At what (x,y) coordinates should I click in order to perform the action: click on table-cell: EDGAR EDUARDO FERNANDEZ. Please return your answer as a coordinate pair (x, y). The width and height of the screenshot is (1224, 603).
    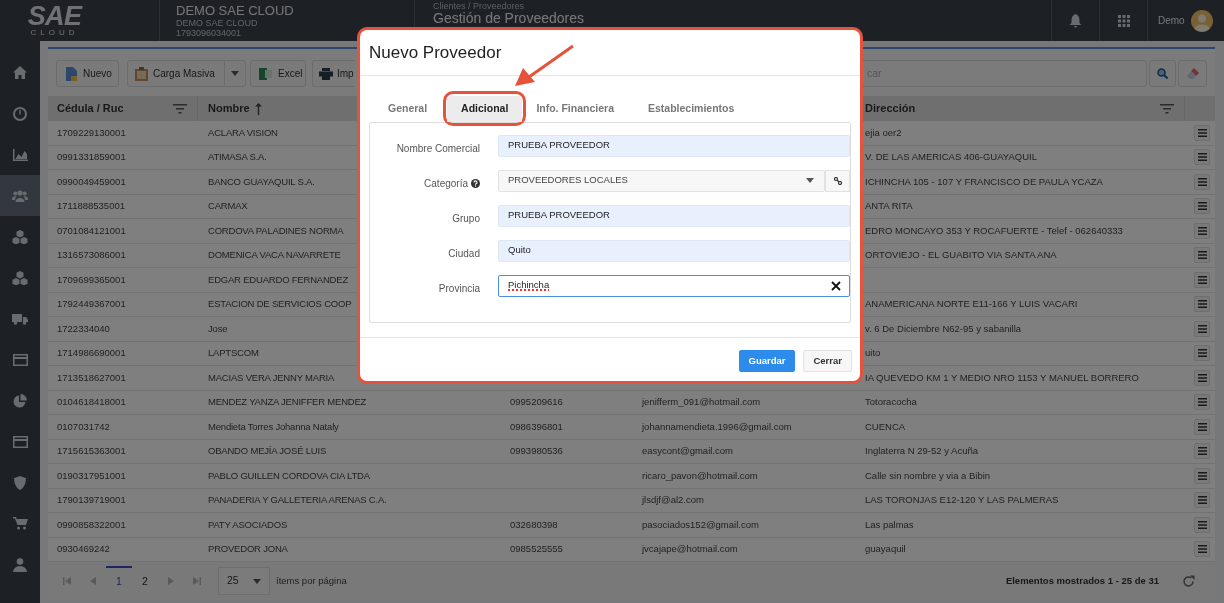
    Looking at the image, I should click on (278, 279).